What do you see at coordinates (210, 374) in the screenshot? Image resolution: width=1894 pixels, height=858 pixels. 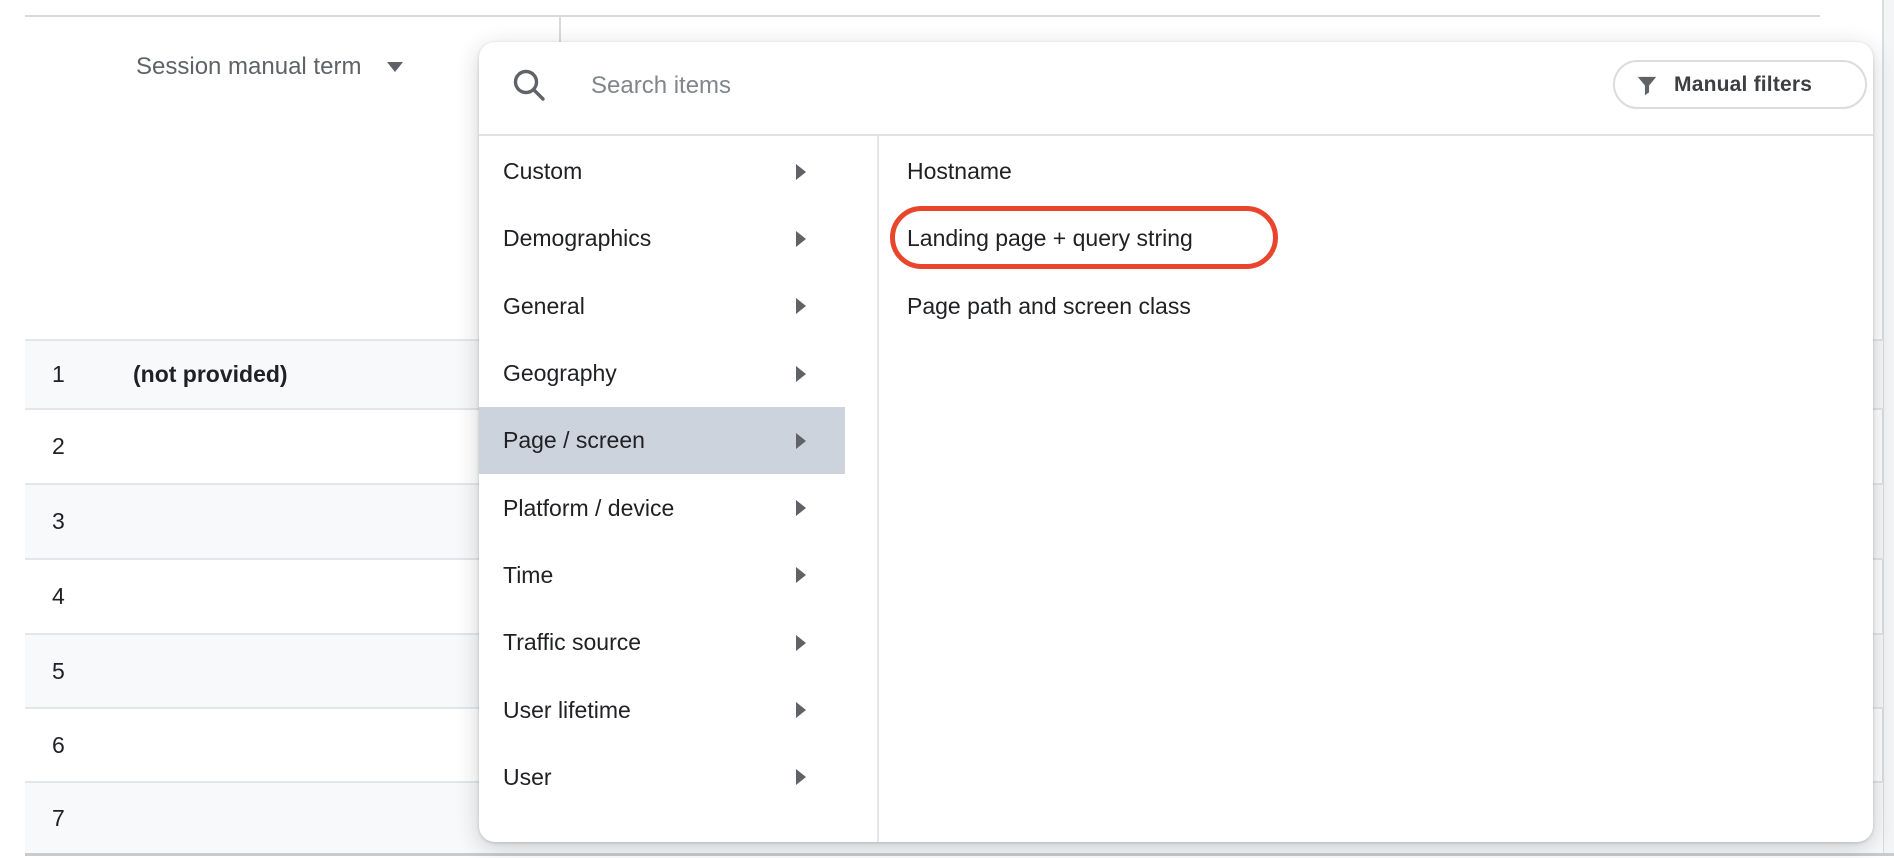 I see `row-value: (not provided)` at bounding box center [210, 374].